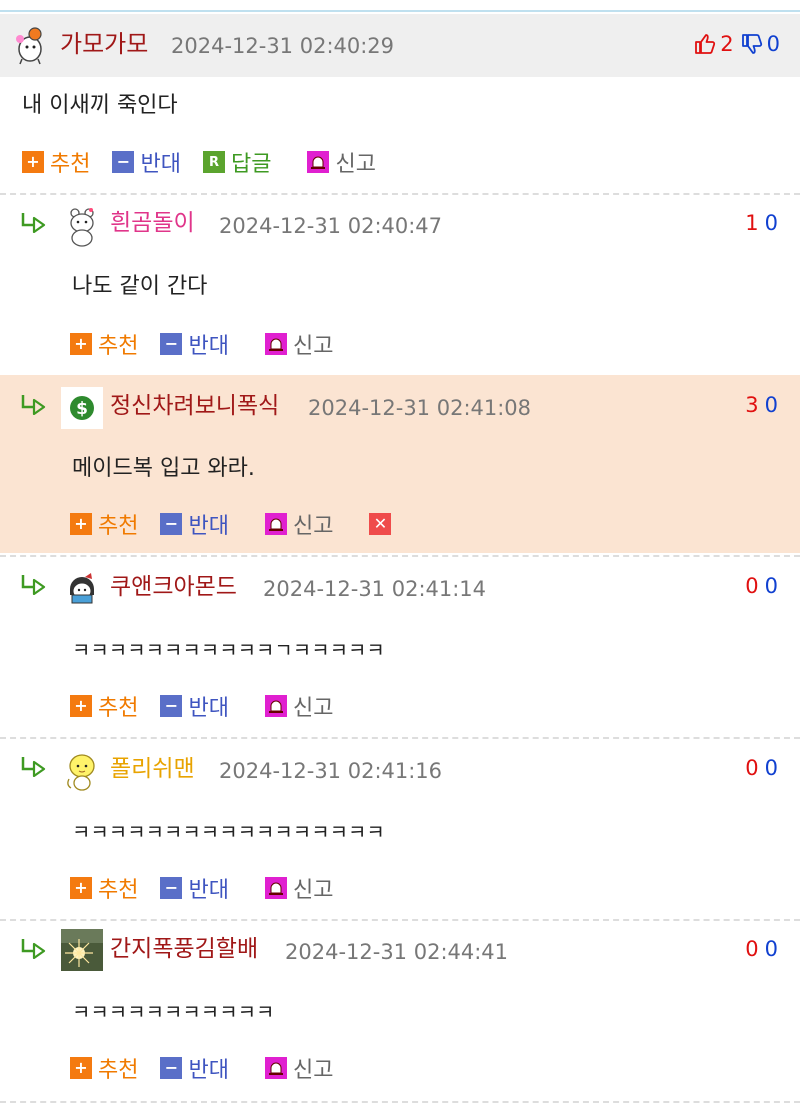  I want to click on comment-date: 2024-12-31 02:40:47, so click(331, 226).